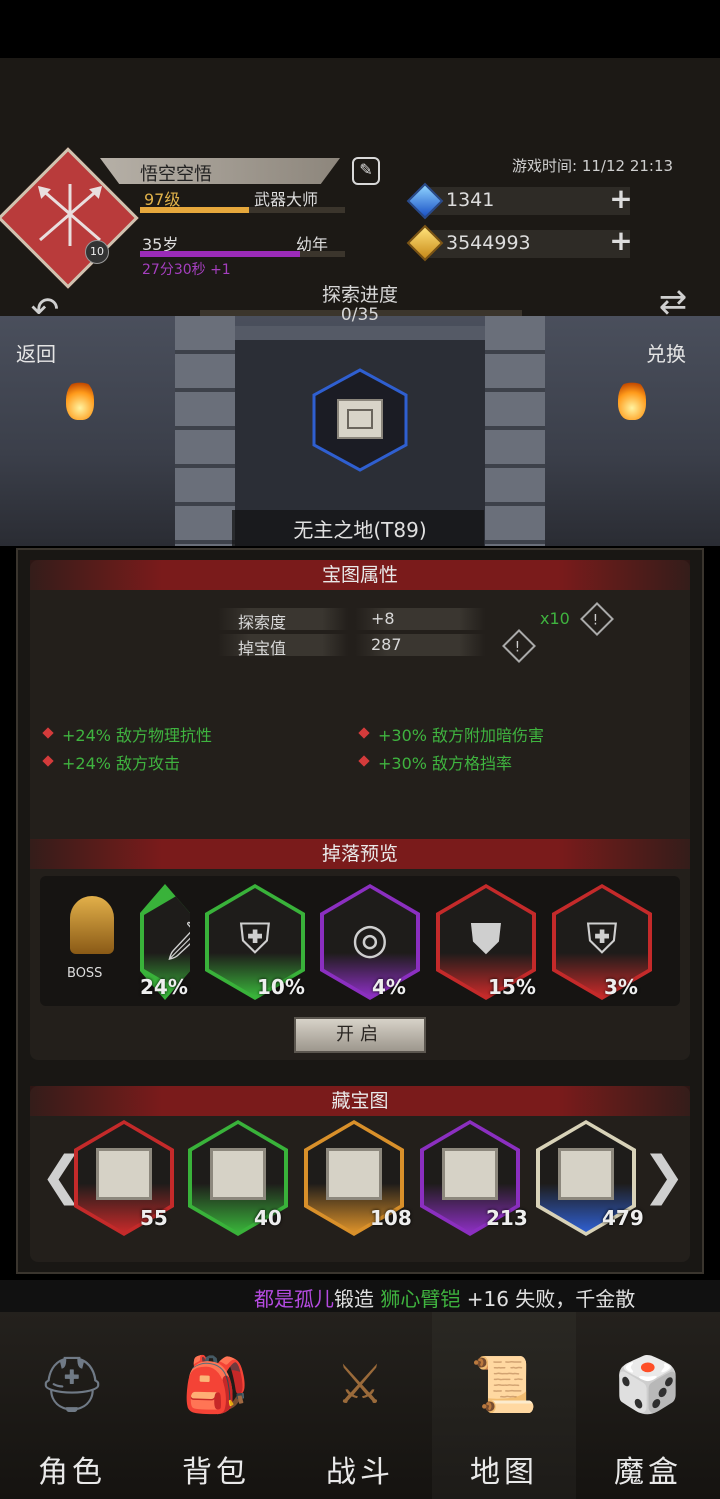 This screenshot has width=720, height=1499. I want to click on age-timer: 27分30秒 +1, so click(186, 270).